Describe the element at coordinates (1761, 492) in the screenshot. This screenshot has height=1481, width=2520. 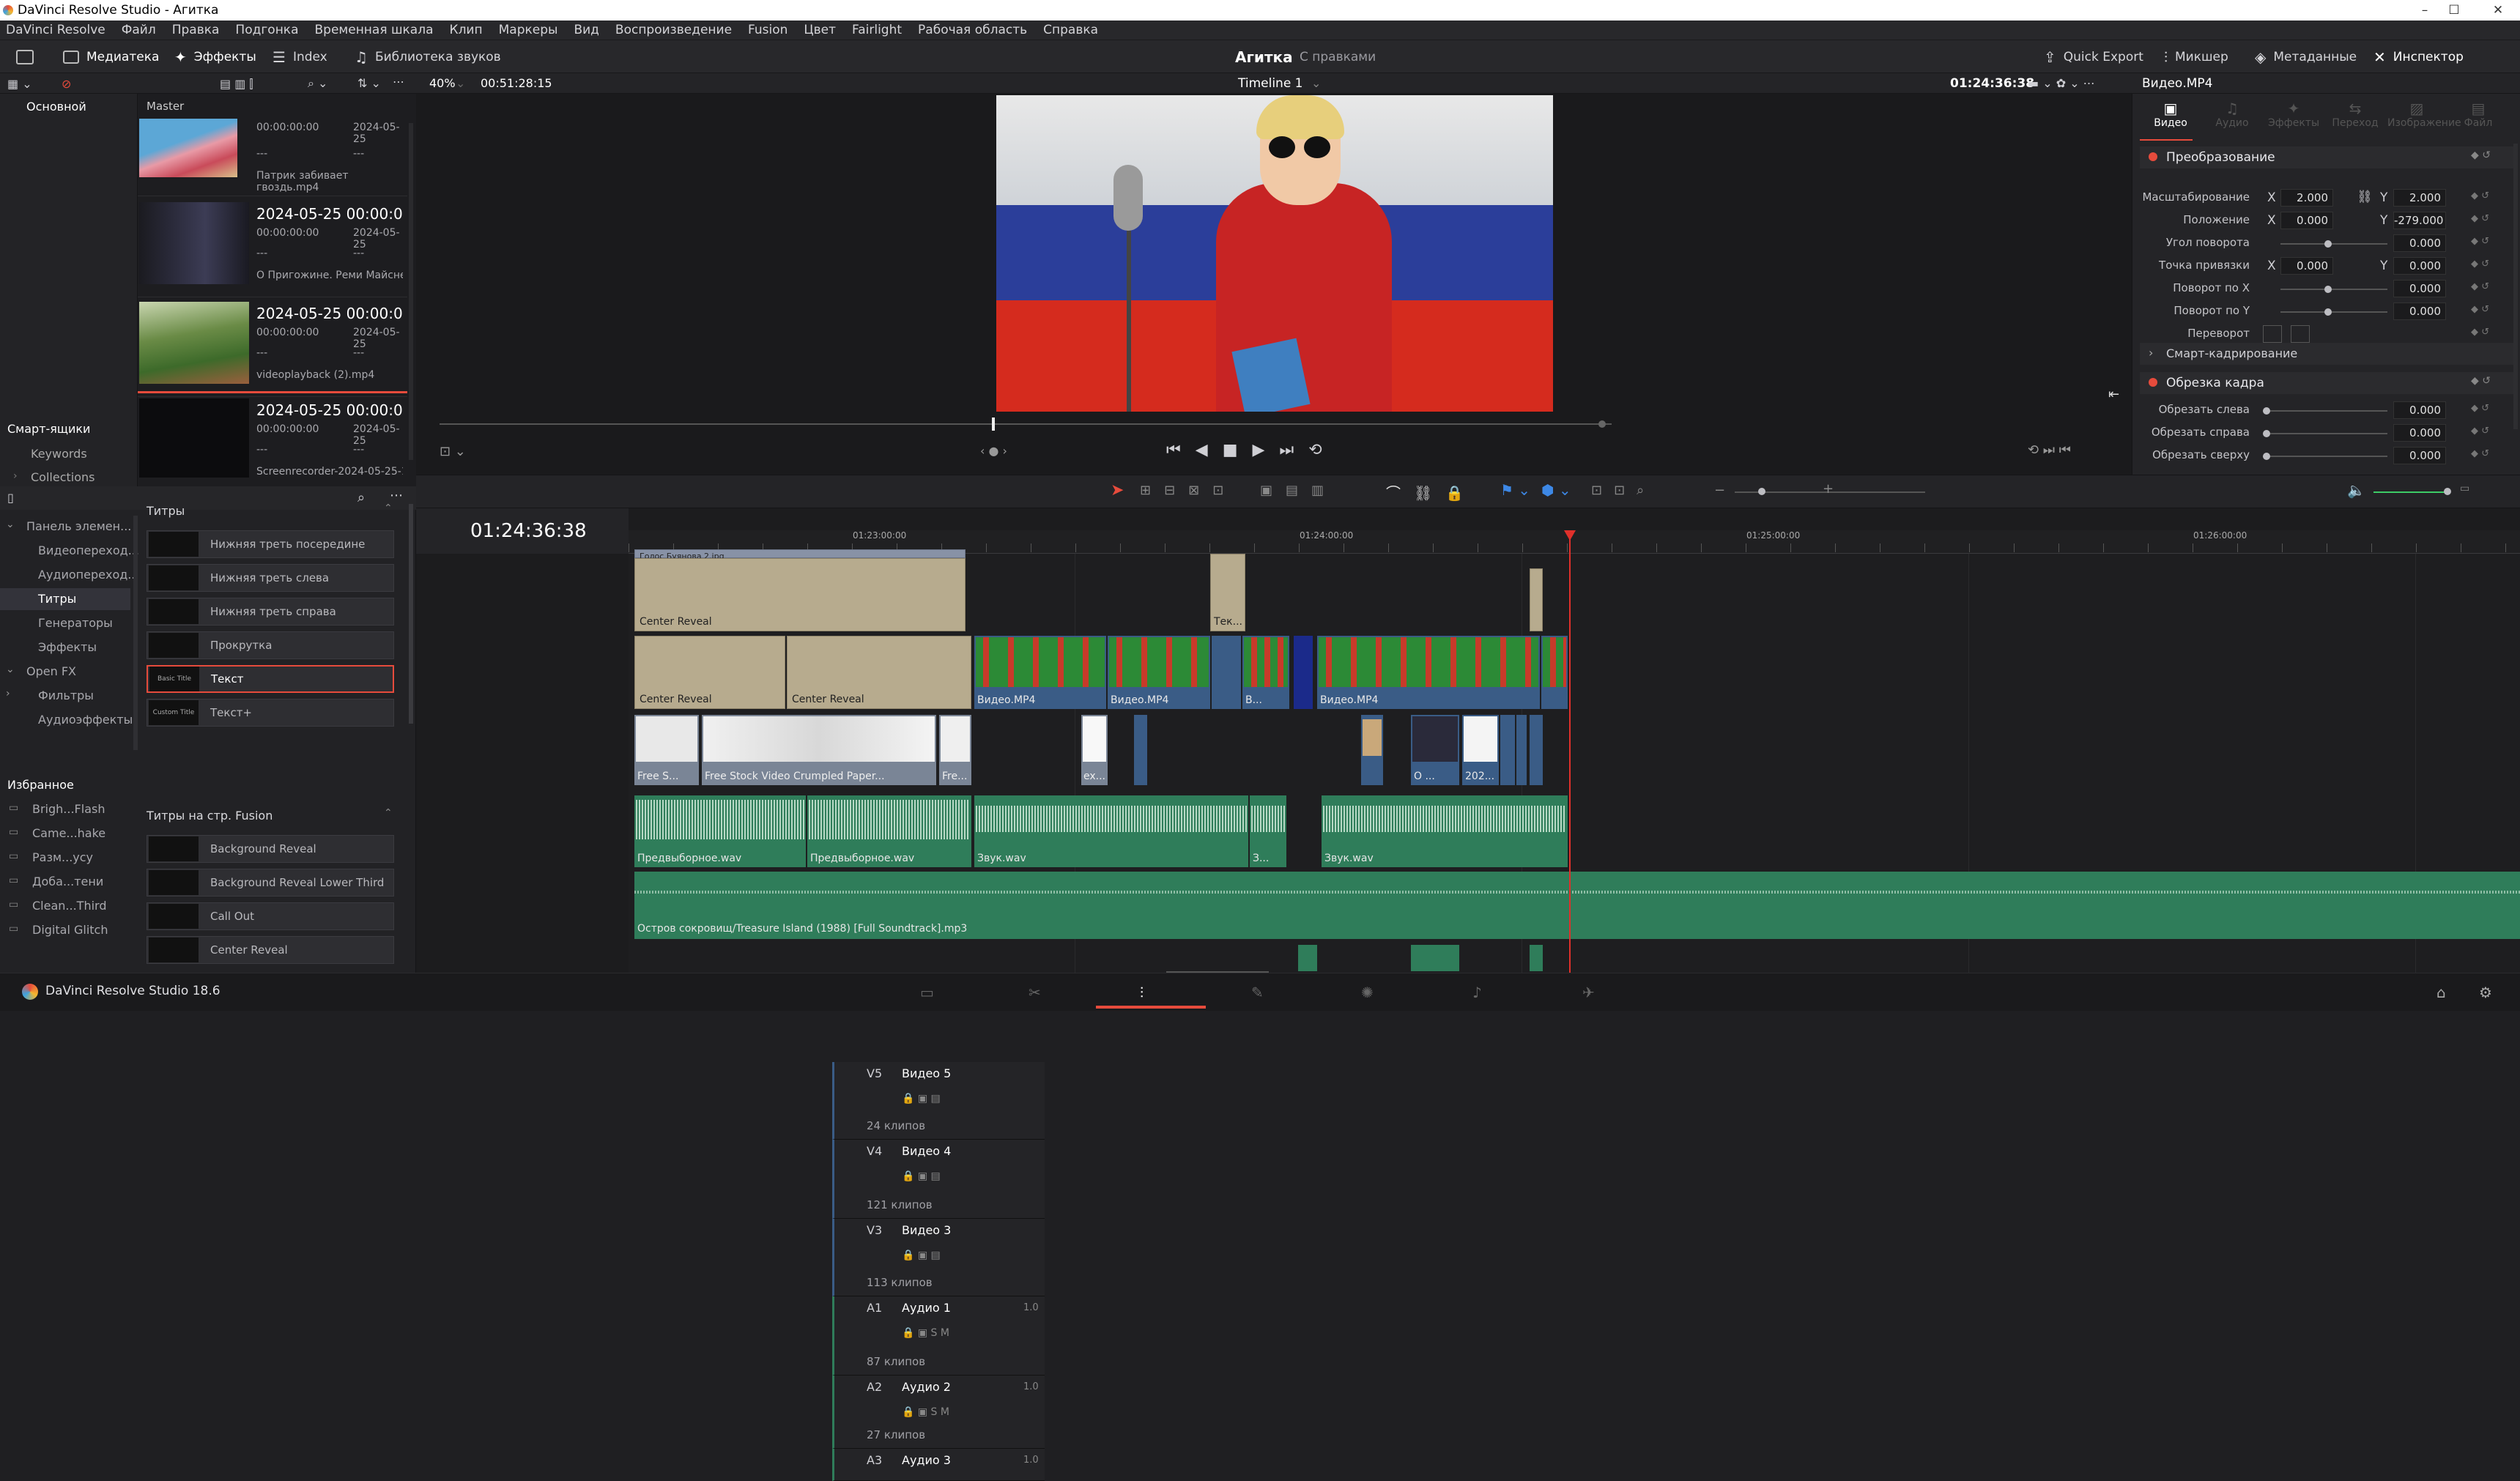
I see `zoom-handle` at that location.